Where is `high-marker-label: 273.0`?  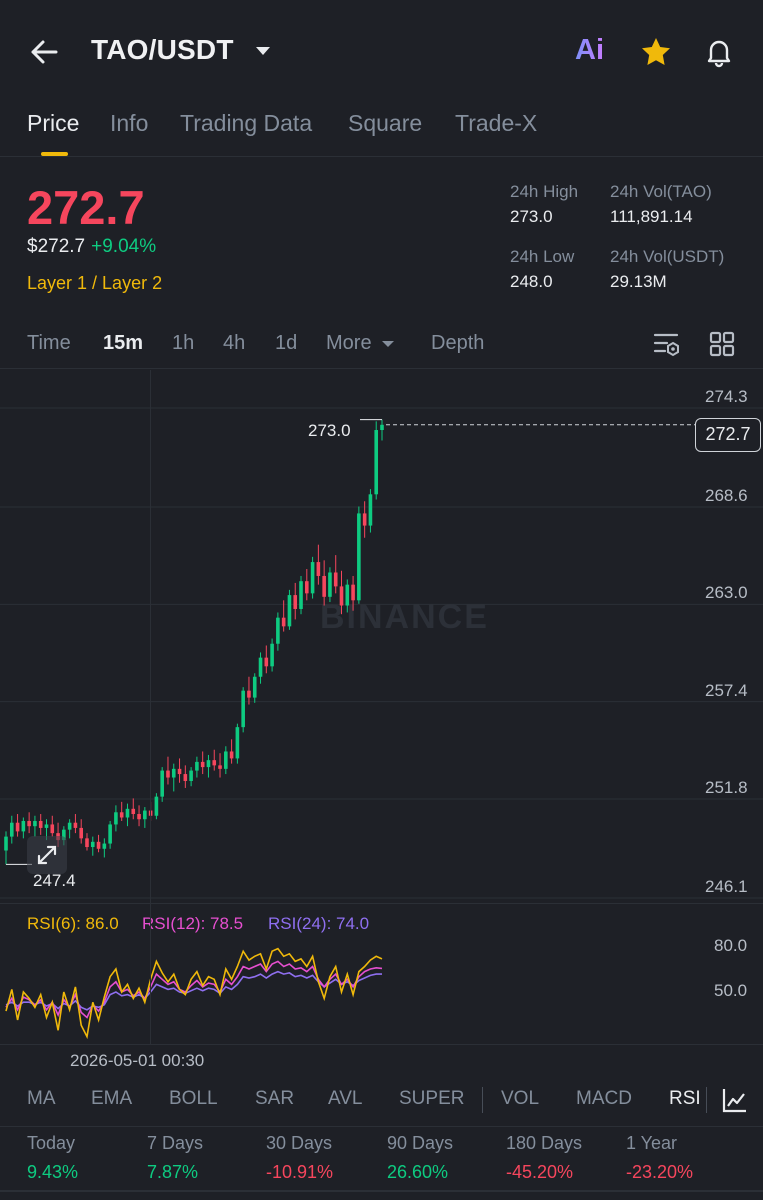 high-marker-label: 273.0 is located at coordinates (329, 430).